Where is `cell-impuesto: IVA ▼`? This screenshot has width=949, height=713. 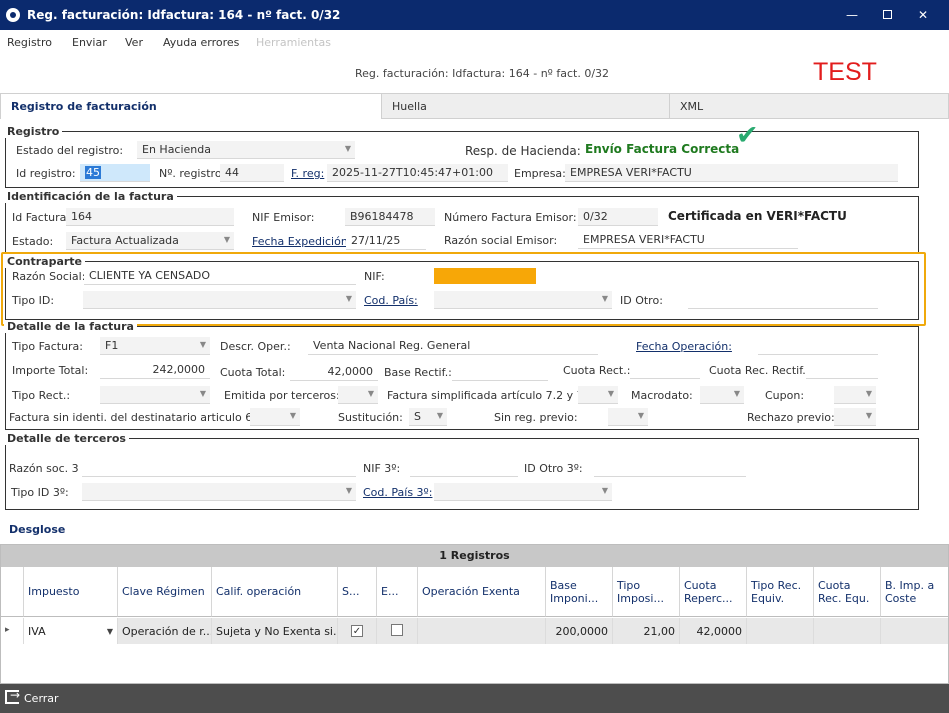
cell-impuesto: IVA ▼ is located at coordinates (71, 631).